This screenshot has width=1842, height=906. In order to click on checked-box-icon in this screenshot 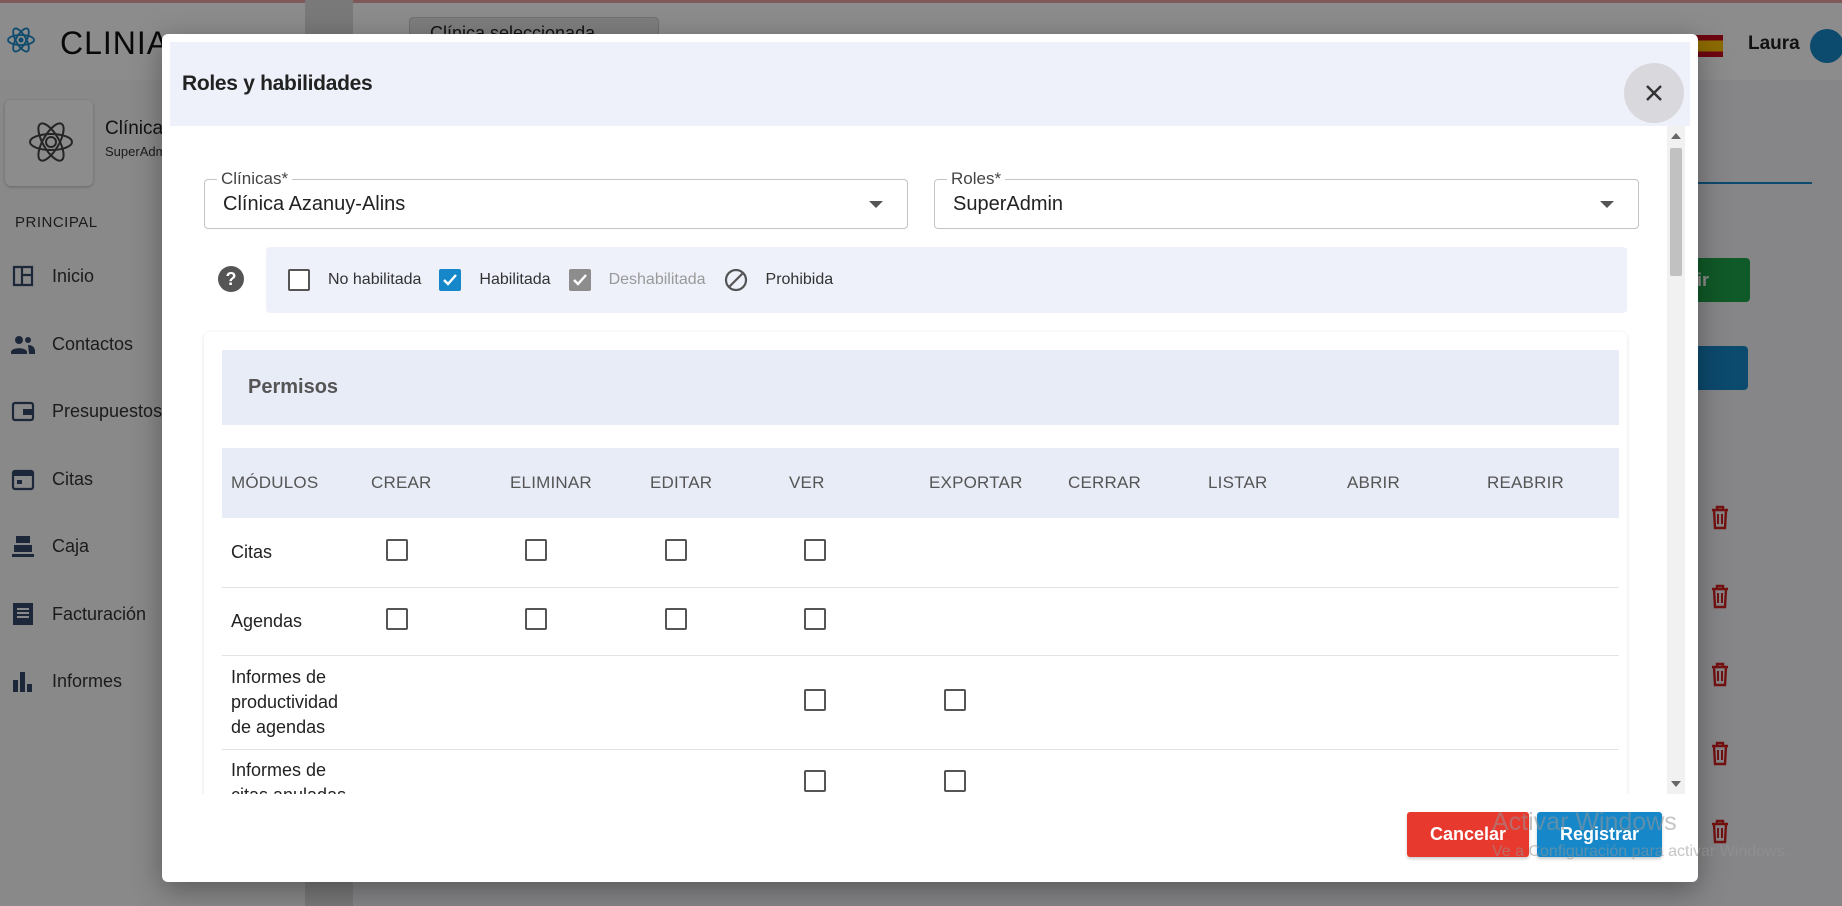, I will do `click(450, 280)`.